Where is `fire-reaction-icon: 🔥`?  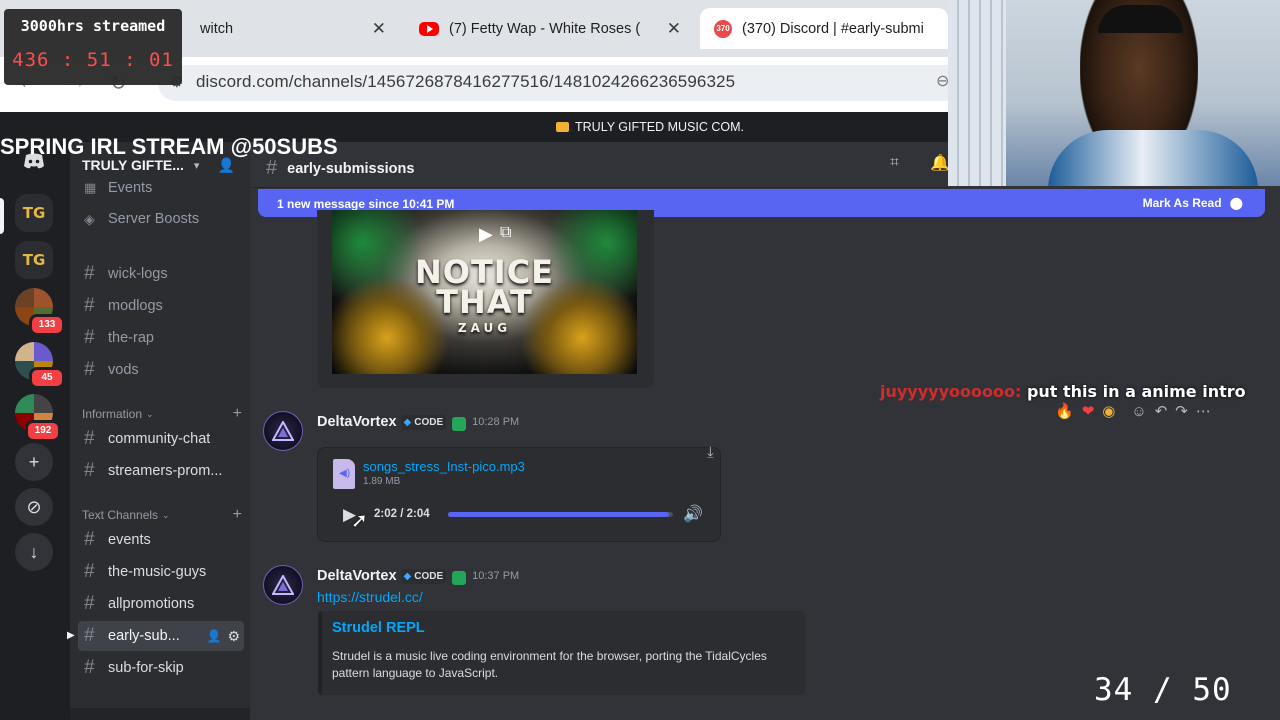 fire-reaction-icon: 🔥 is located at coordinates (1064, 411).